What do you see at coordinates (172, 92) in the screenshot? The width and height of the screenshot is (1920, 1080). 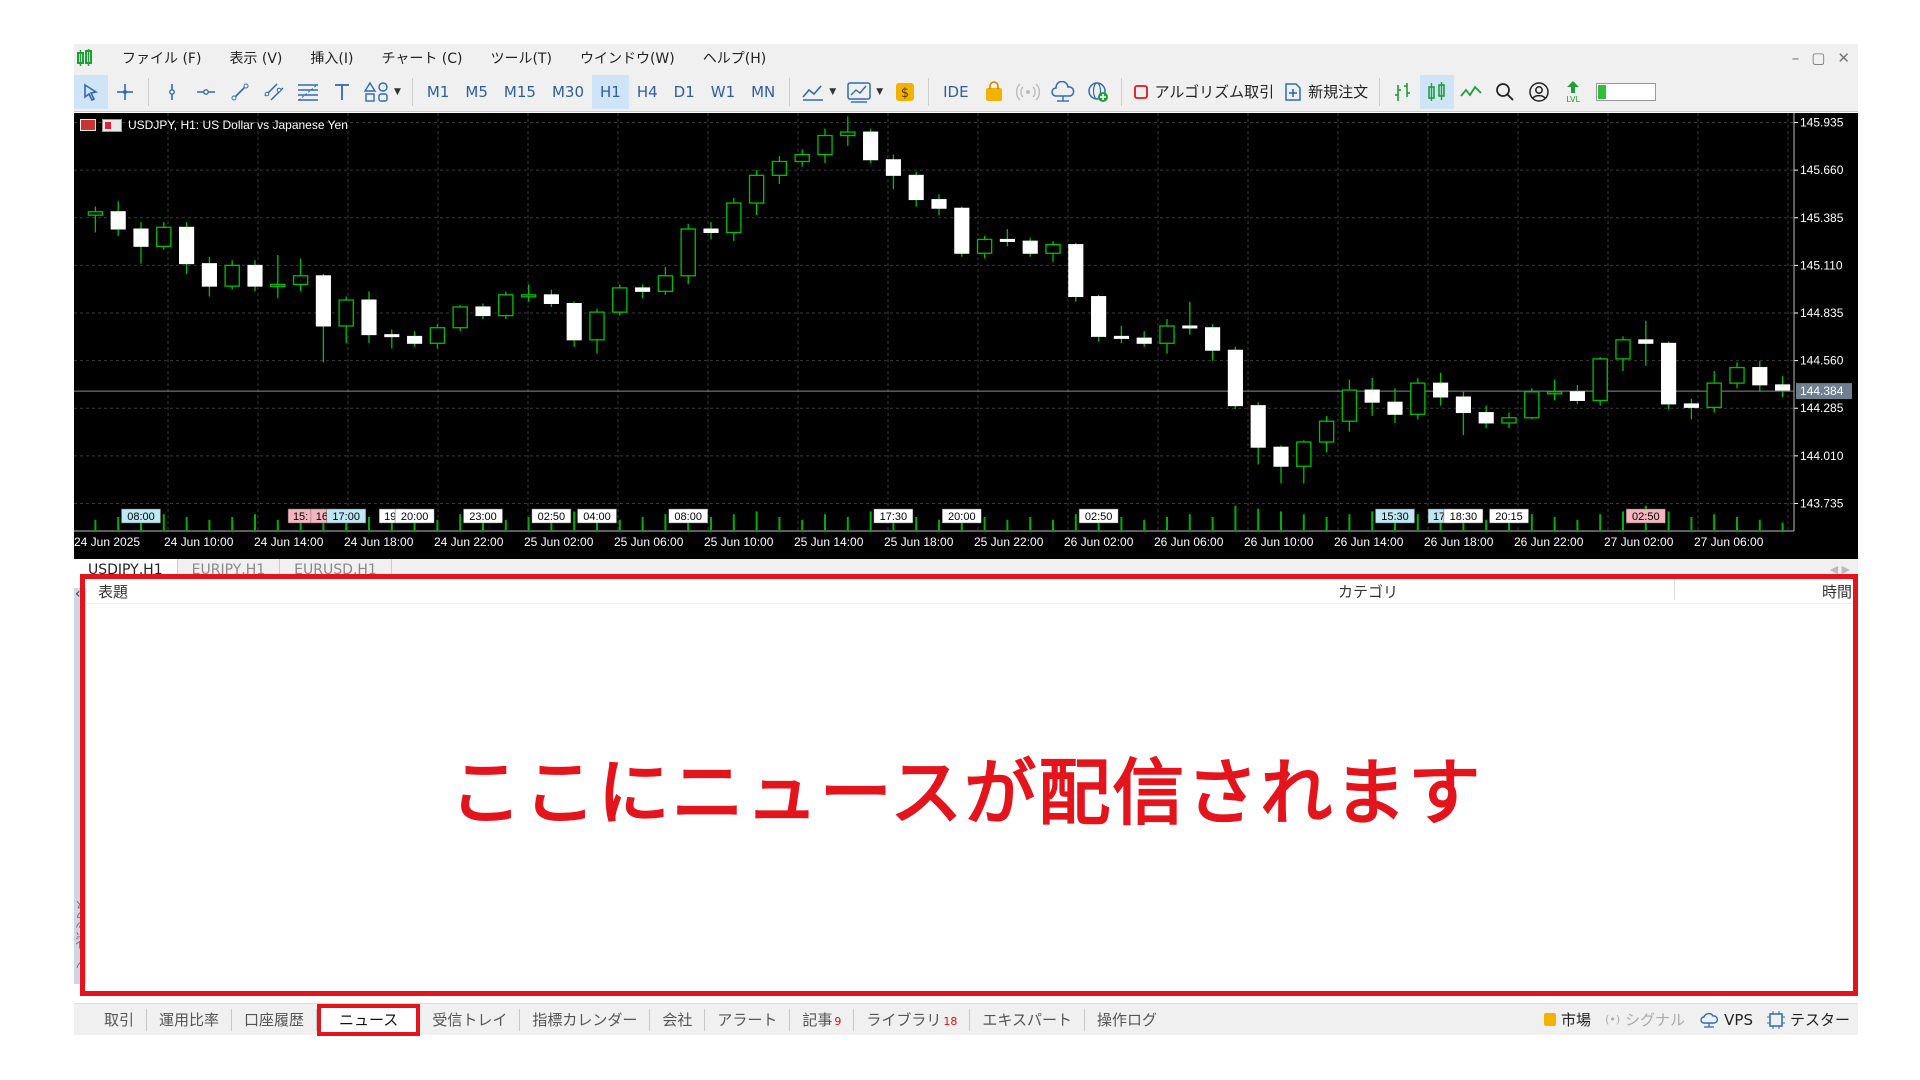 I see `vertical-line-icon` at bounding box center [172, 92].